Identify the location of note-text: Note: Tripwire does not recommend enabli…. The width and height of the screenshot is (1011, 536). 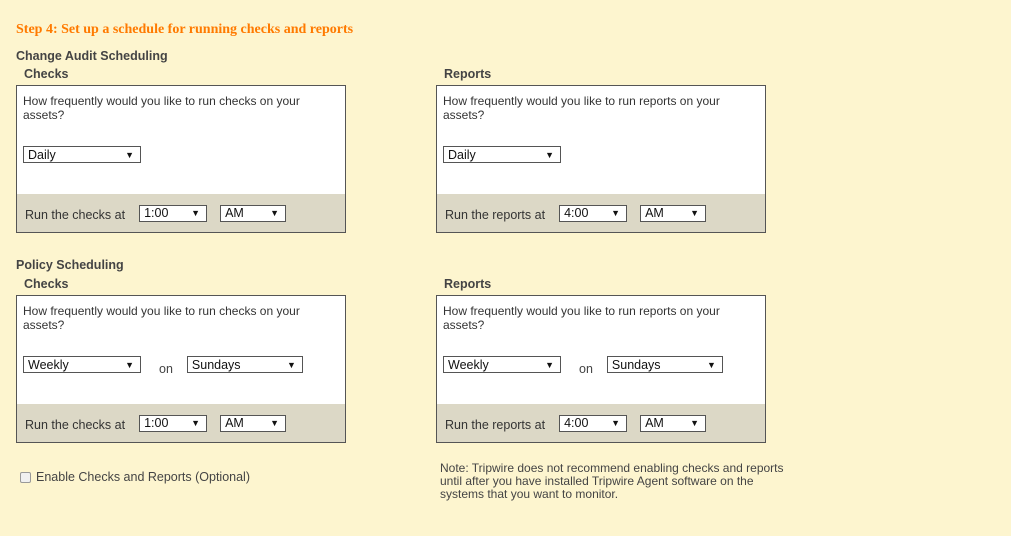
(612, 481).